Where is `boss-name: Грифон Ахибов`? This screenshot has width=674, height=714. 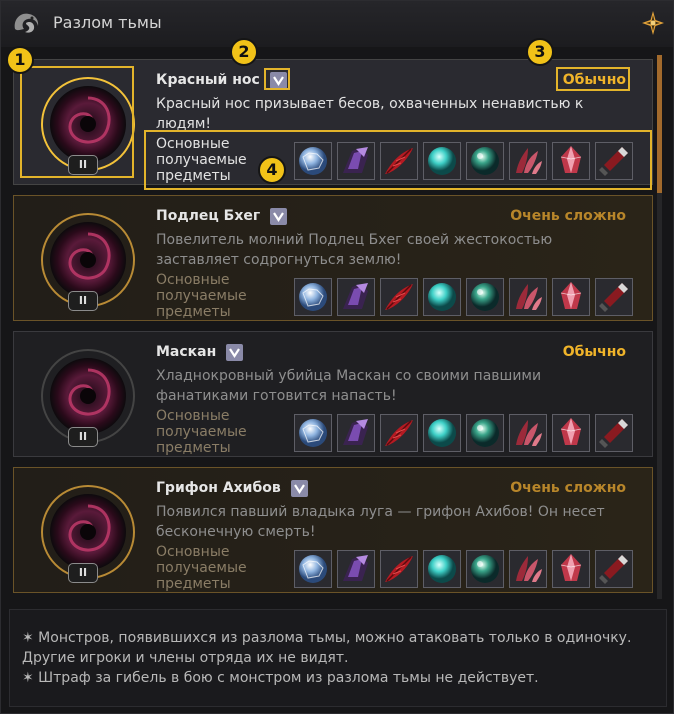
boss-name: Грифон Ахибов is located at coordinates (218, 488).